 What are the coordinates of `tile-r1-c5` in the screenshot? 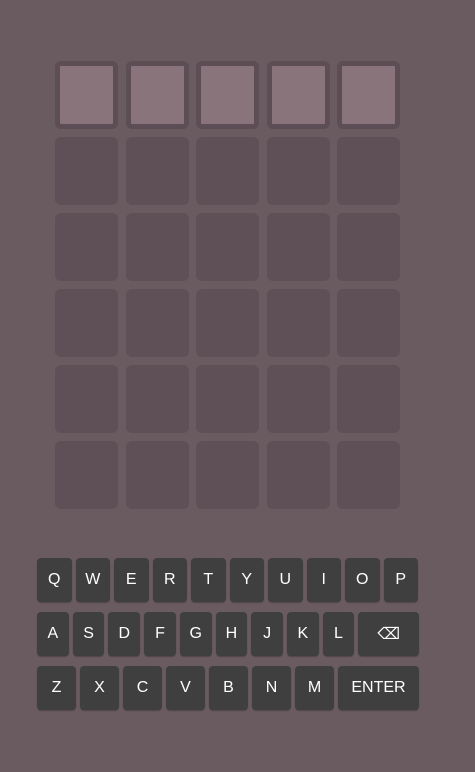 It's located at (368, 95).